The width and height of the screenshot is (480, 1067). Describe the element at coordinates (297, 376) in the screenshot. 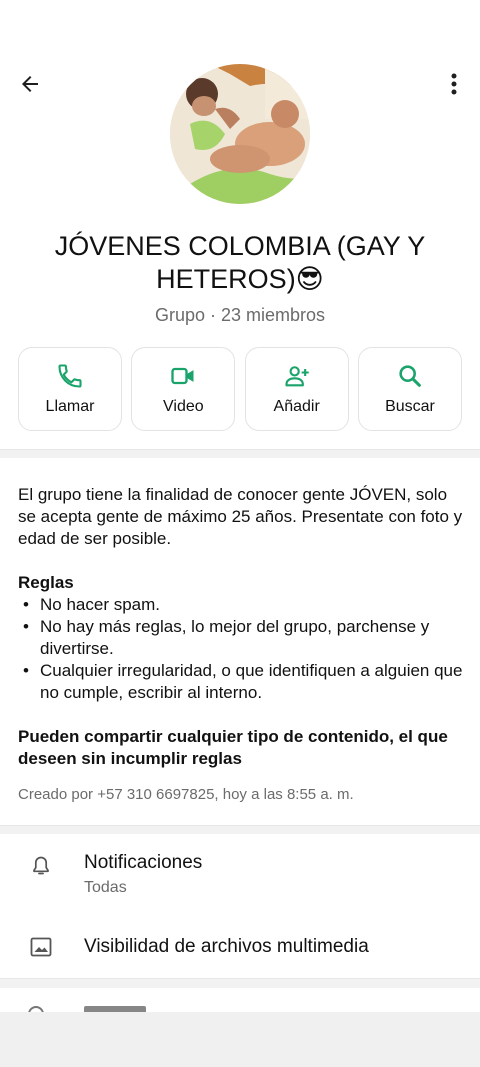

I see `add-person-icon` at that location.